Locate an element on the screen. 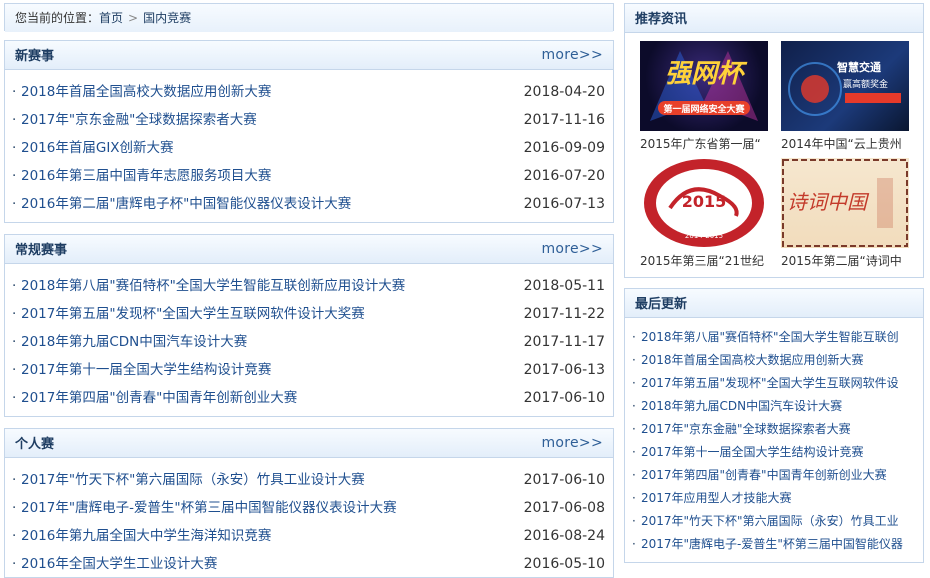 Image resolution: width=930 pixels, height=578 pixels. list-item: · 2018年首届全国高校大数据应用创新大赛 2018-04-20 is located at coordinates (309, 92).